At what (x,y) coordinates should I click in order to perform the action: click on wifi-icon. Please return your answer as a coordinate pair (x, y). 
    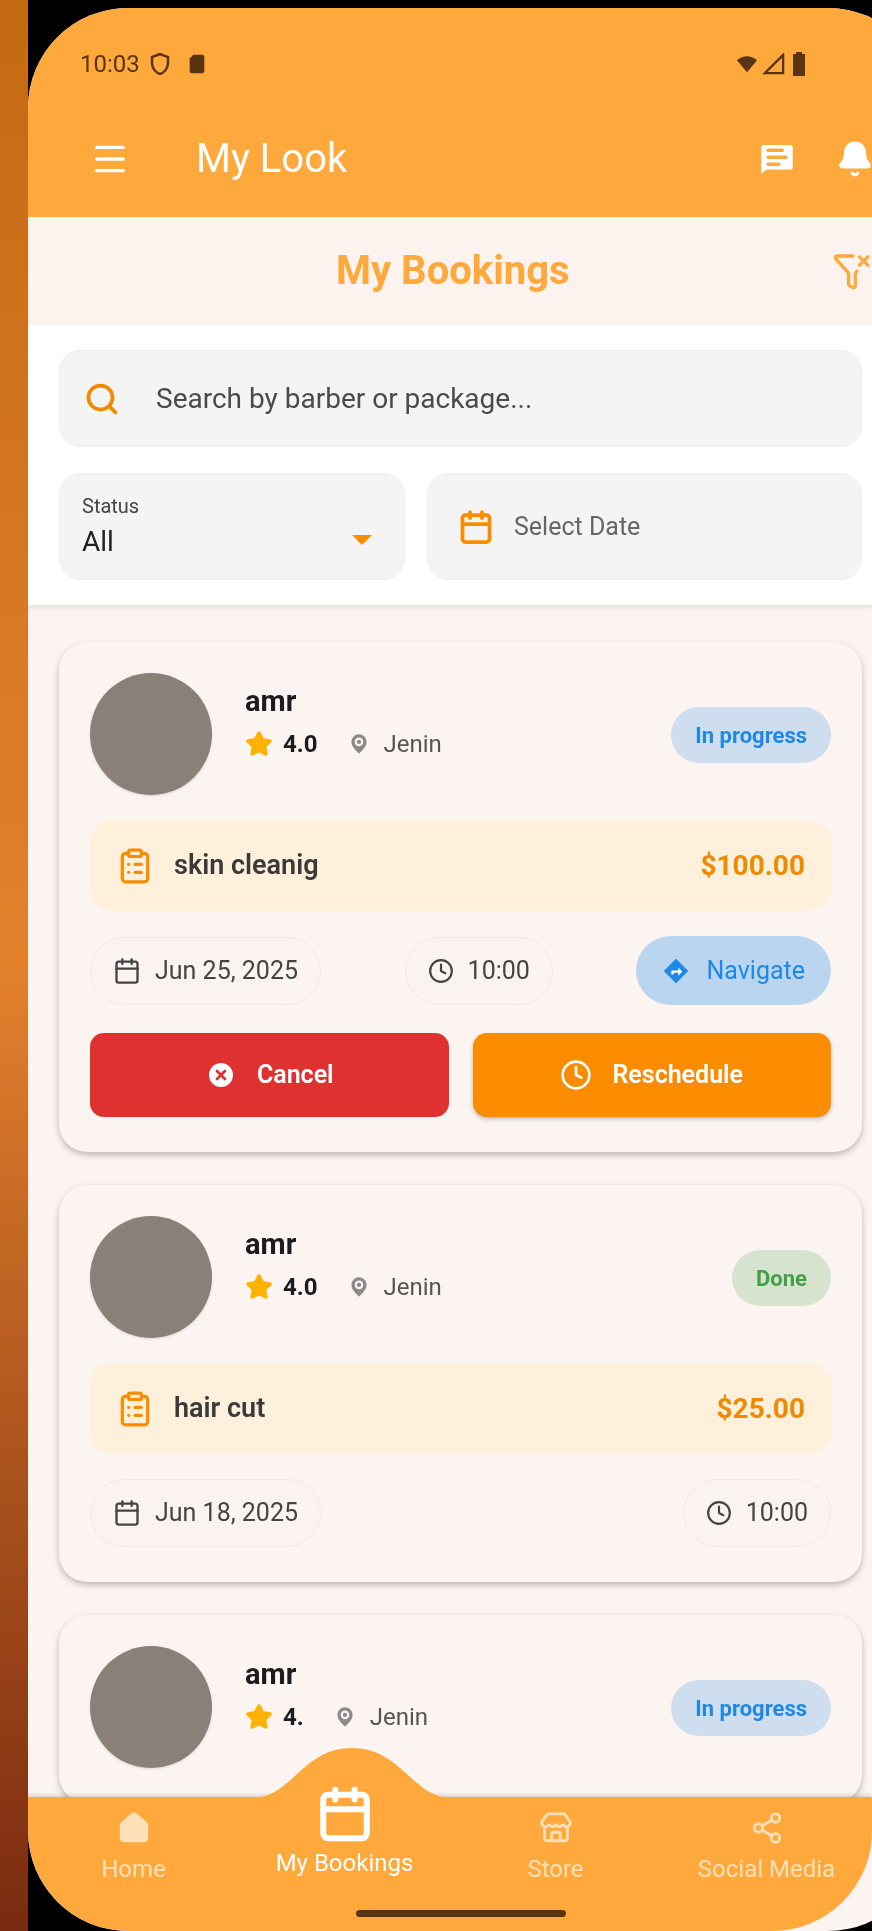
    Looking at the image, I should click on (747, 64).